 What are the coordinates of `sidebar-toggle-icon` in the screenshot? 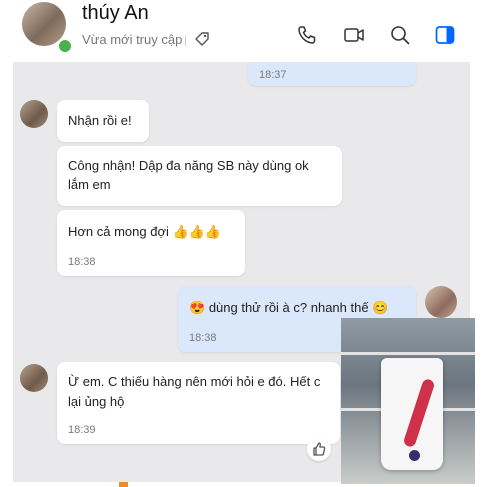 It's located at (445, 35).